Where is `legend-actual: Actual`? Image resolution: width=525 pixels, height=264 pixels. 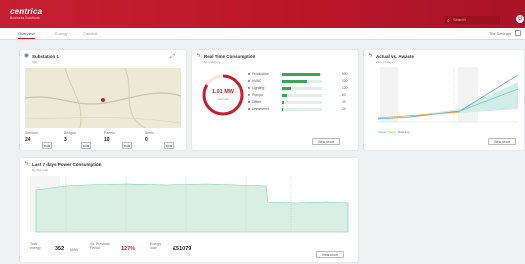 legend-actual: Actual is located at coordinates (382, 132).